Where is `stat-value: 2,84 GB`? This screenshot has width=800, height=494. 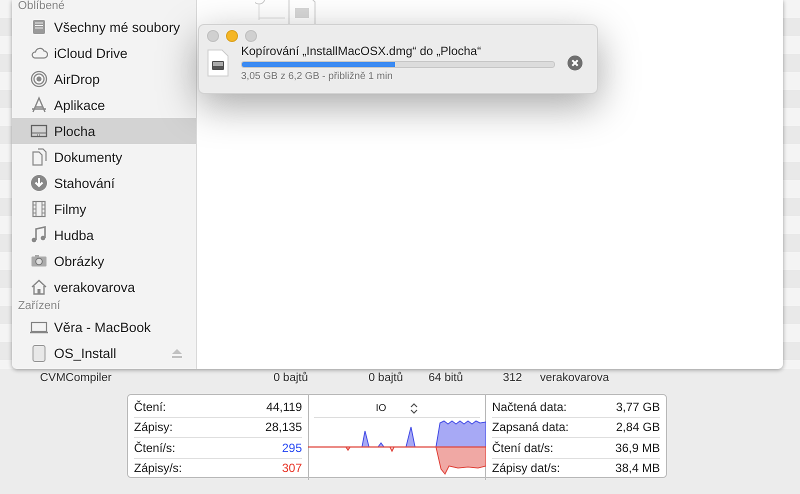
stat-value: 2,84 GB is located at coordinates (638, 427).